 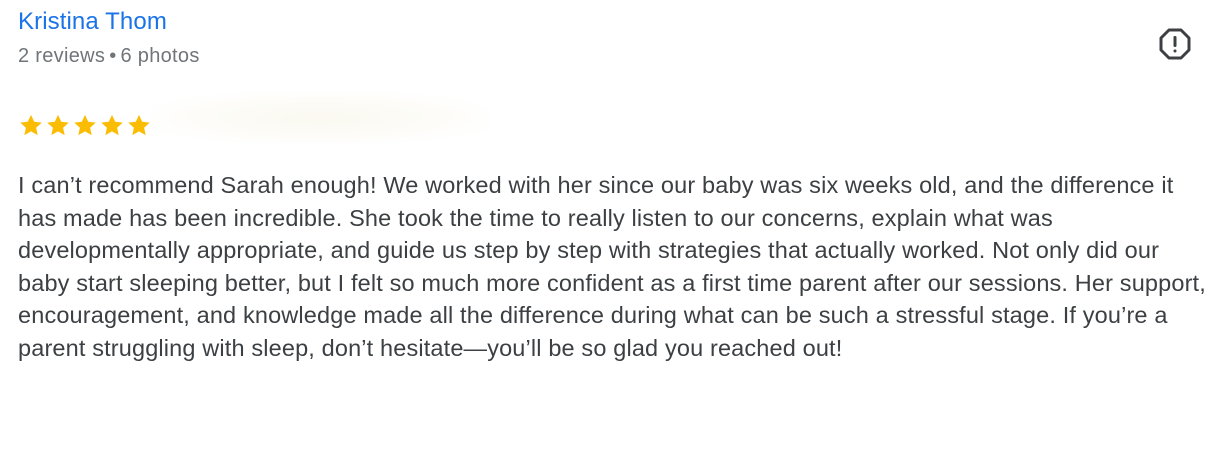 I want to click on report-button, so click(x=1175, y=44).